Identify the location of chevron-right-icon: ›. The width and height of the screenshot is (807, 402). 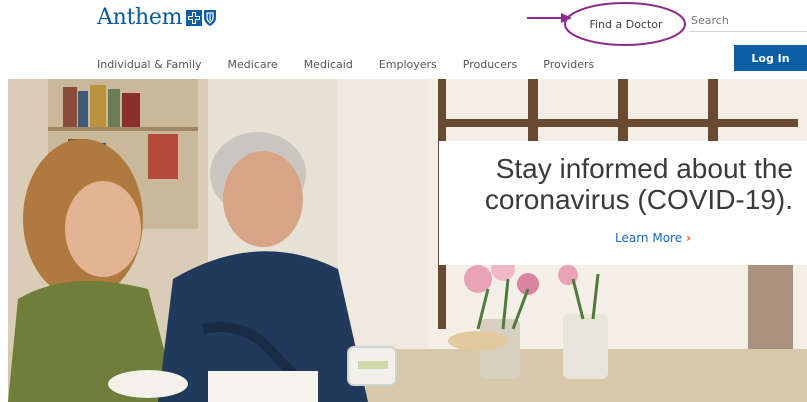
(689, 238).